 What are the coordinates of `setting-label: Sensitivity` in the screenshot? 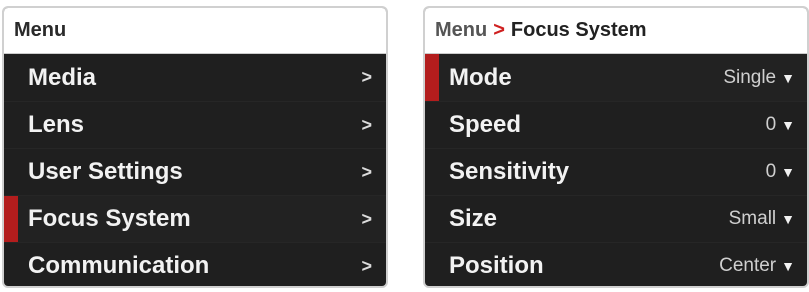 It's located at (509, 171).